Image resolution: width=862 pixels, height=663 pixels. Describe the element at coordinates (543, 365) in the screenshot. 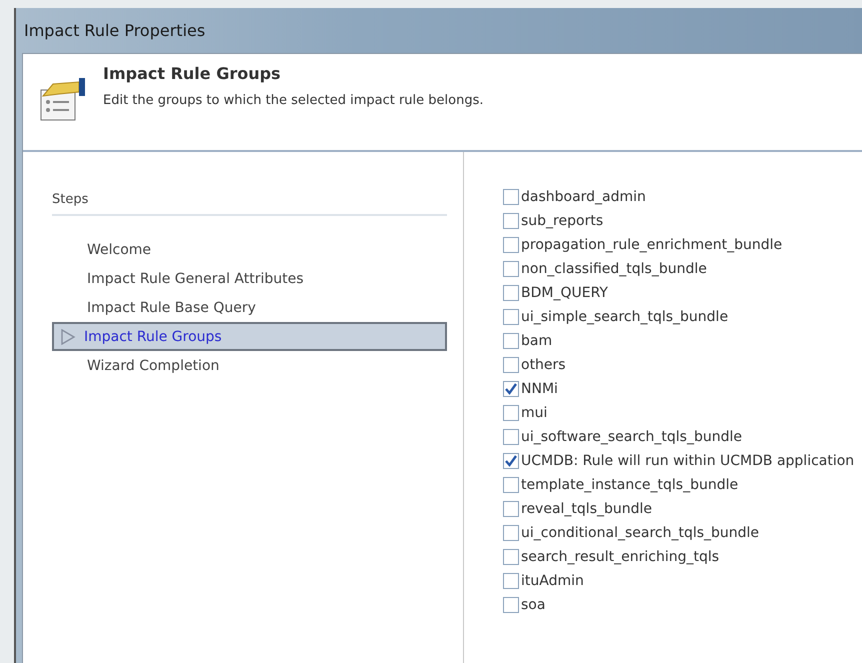

I see `checkbox-label: others` at that location.